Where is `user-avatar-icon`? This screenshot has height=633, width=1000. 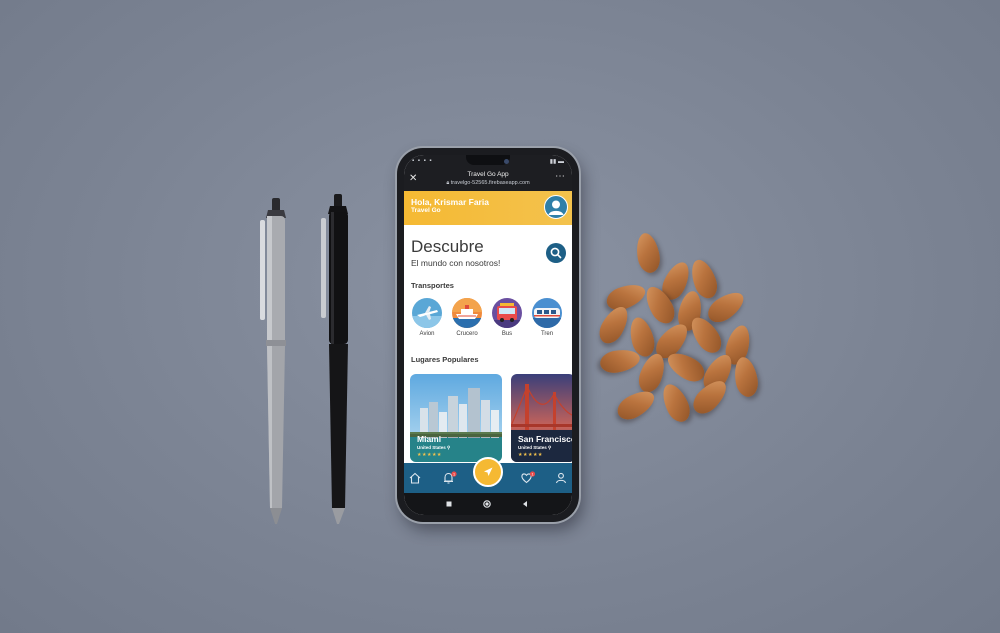 user-avatar-icon is located at coordinates (556, 207).